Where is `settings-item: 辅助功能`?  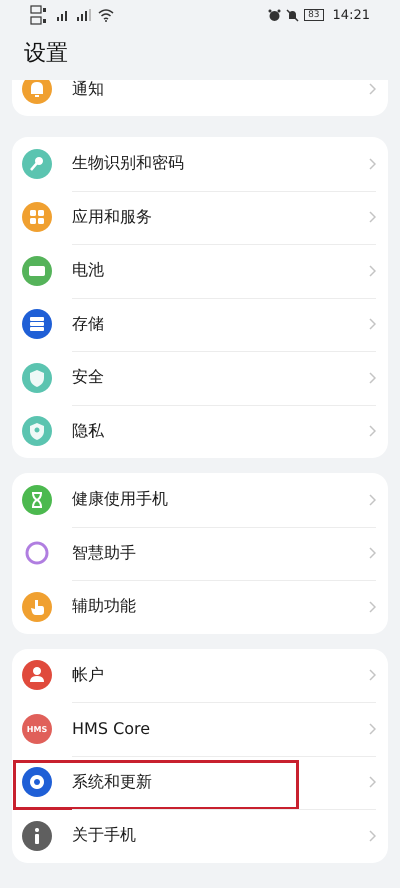
settings-item: 辅助功能 is located at coordinates (200, 607).